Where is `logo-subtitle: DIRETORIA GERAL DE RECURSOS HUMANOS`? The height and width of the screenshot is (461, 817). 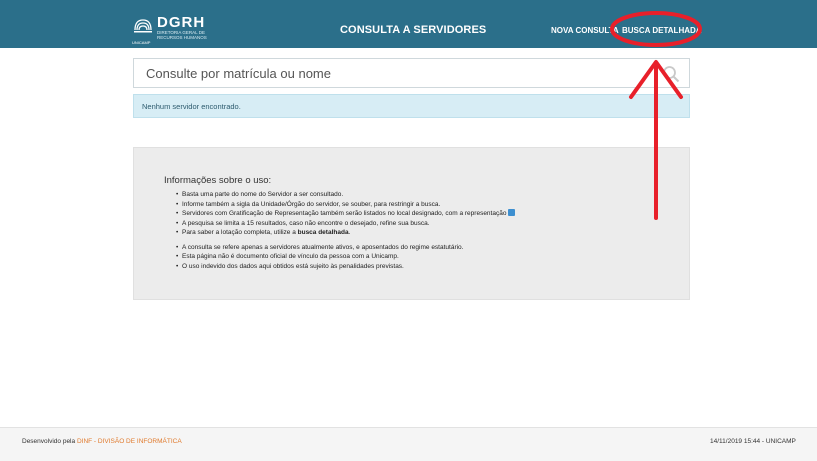
logo-subtitle: DIRETORIA GERAL DE RECURSOS HUMANOS is located at coordinates (182, 35).